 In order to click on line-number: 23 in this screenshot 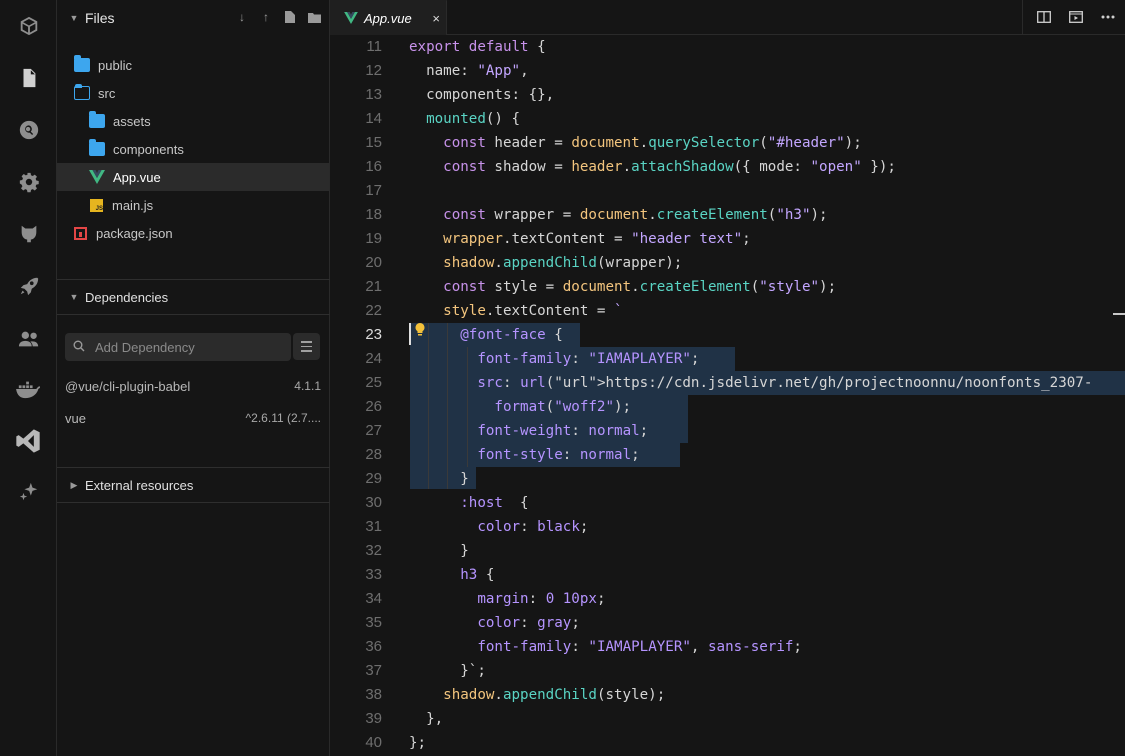, I will do `click(373, 334)`.